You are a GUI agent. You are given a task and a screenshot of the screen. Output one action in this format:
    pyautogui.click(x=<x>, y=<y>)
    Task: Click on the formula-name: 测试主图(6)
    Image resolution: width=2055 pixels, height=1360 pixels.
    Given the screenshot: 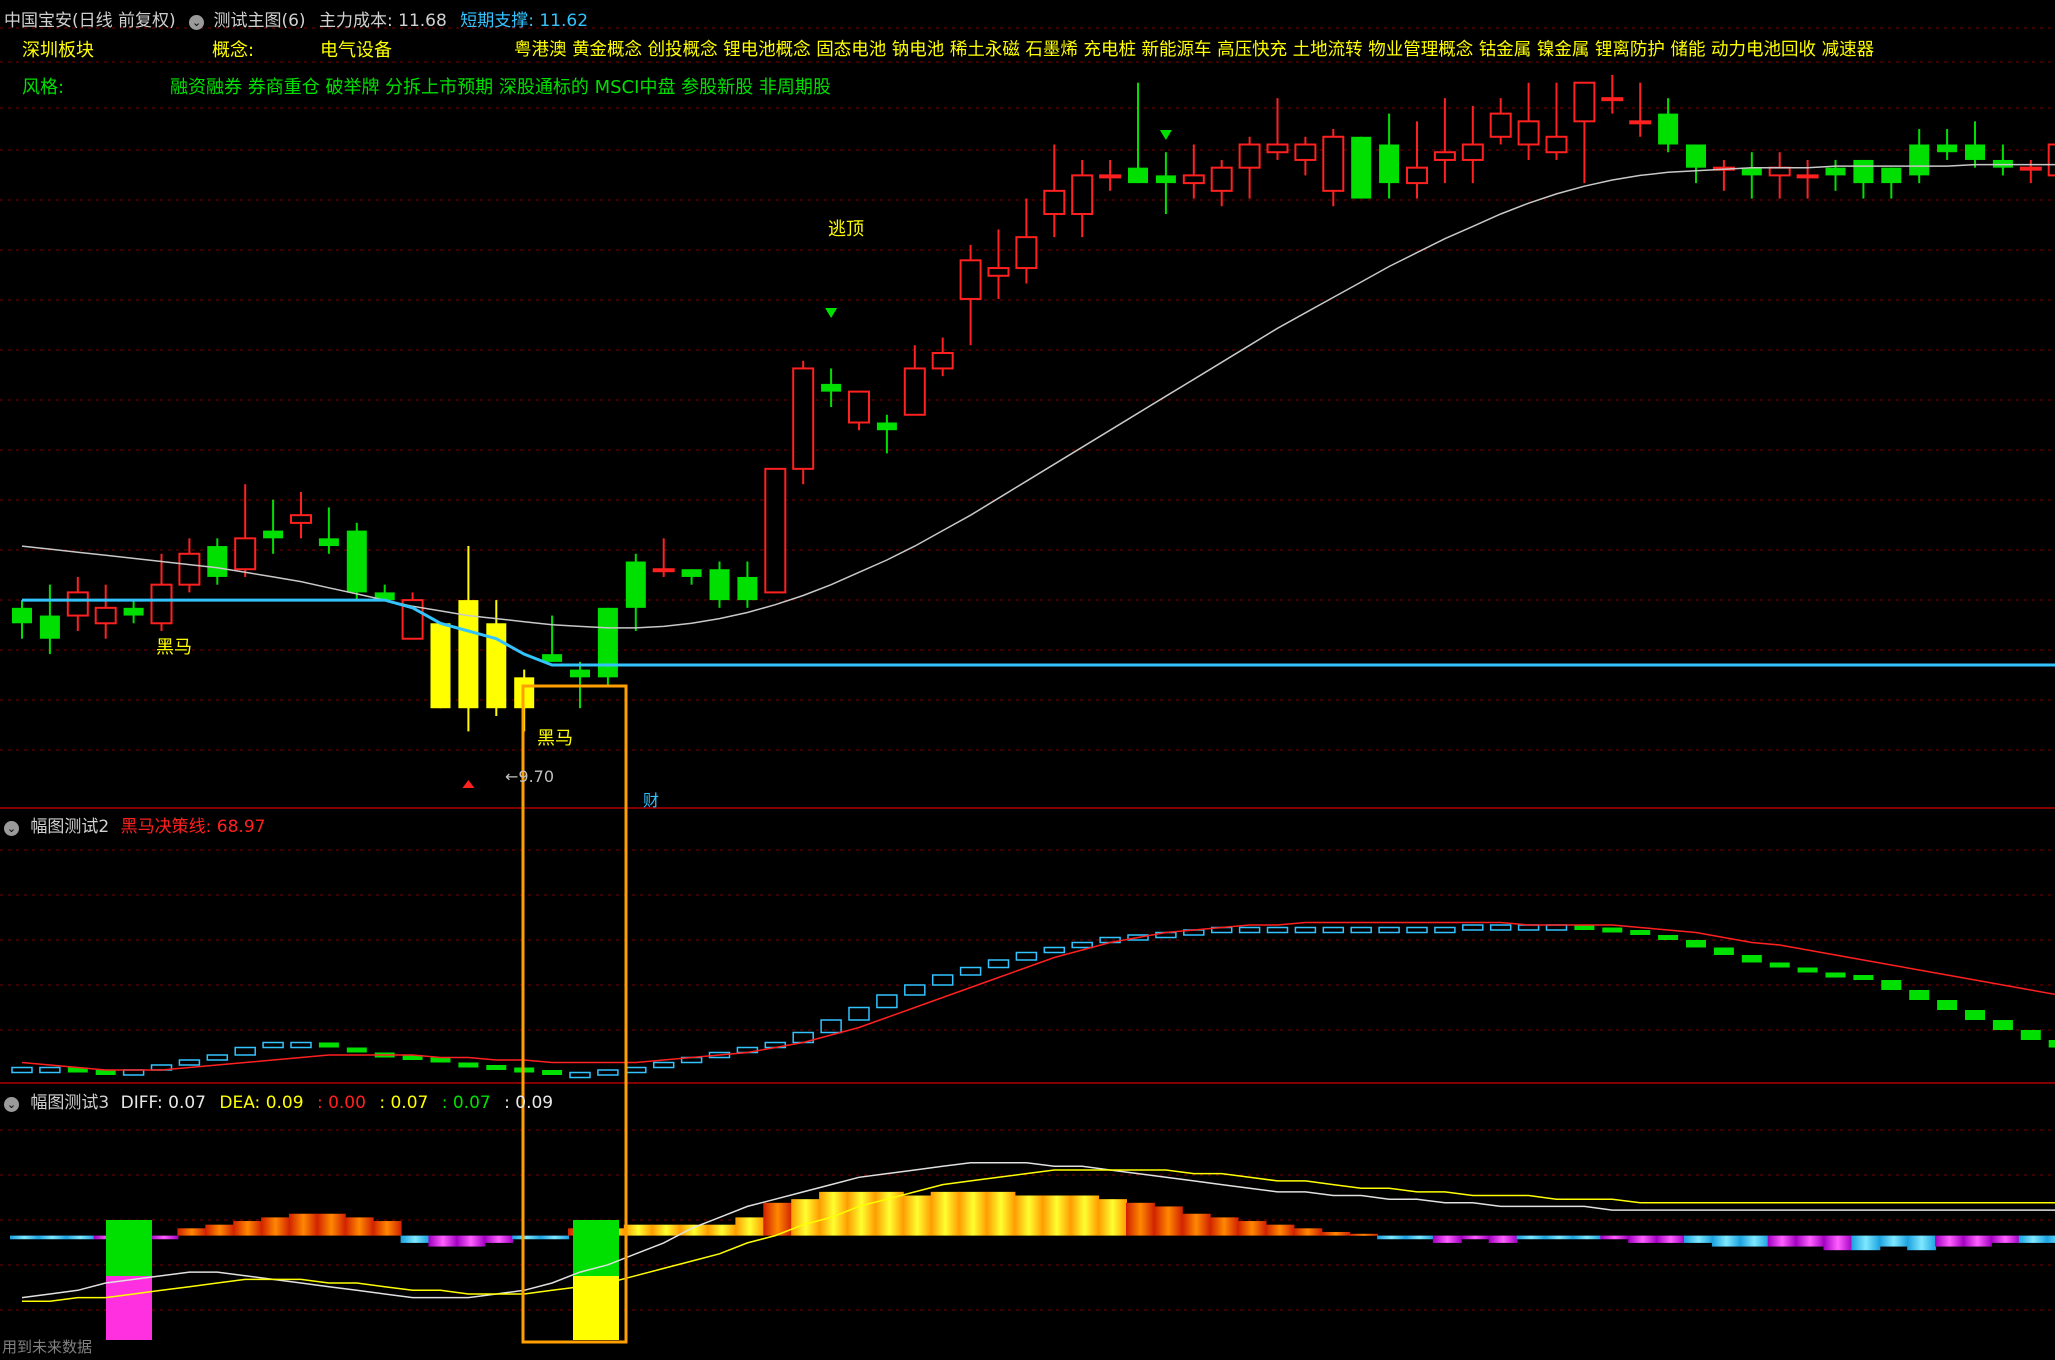 What is the action you would take?
    pyautogui.click(x=259, y=21)
    